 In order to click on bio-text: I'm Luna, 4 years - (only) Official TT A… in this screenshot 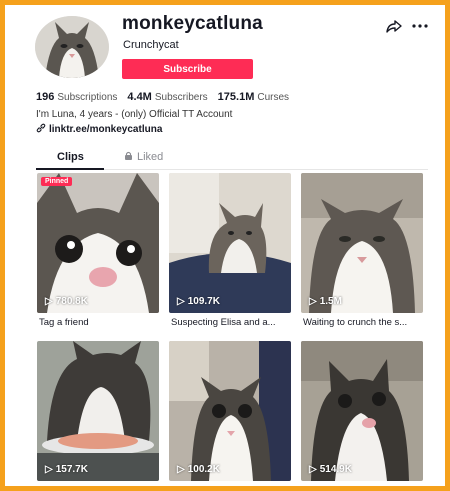, I will do `click(134, 114)`.